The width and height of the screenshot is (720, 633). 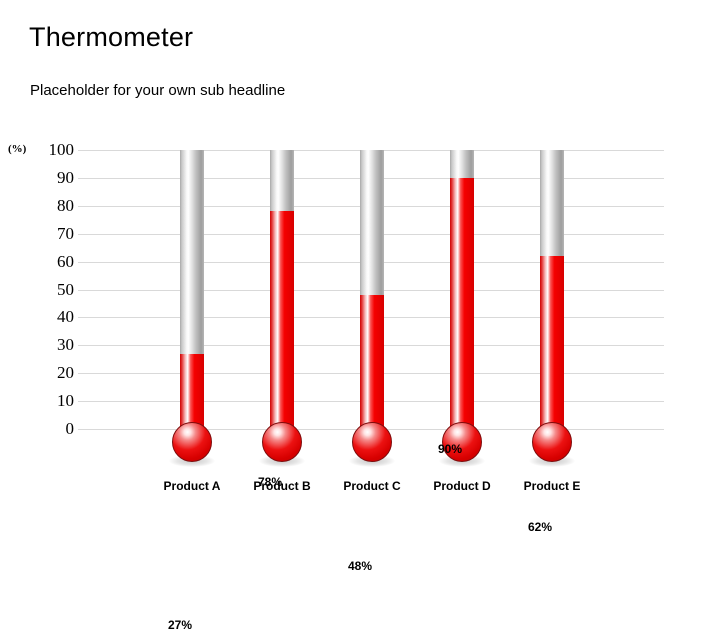 What do you see at coordinates (111, 37) in the screenshot?
I see `page-title: Thermometer` at bounding box center [111, 37].